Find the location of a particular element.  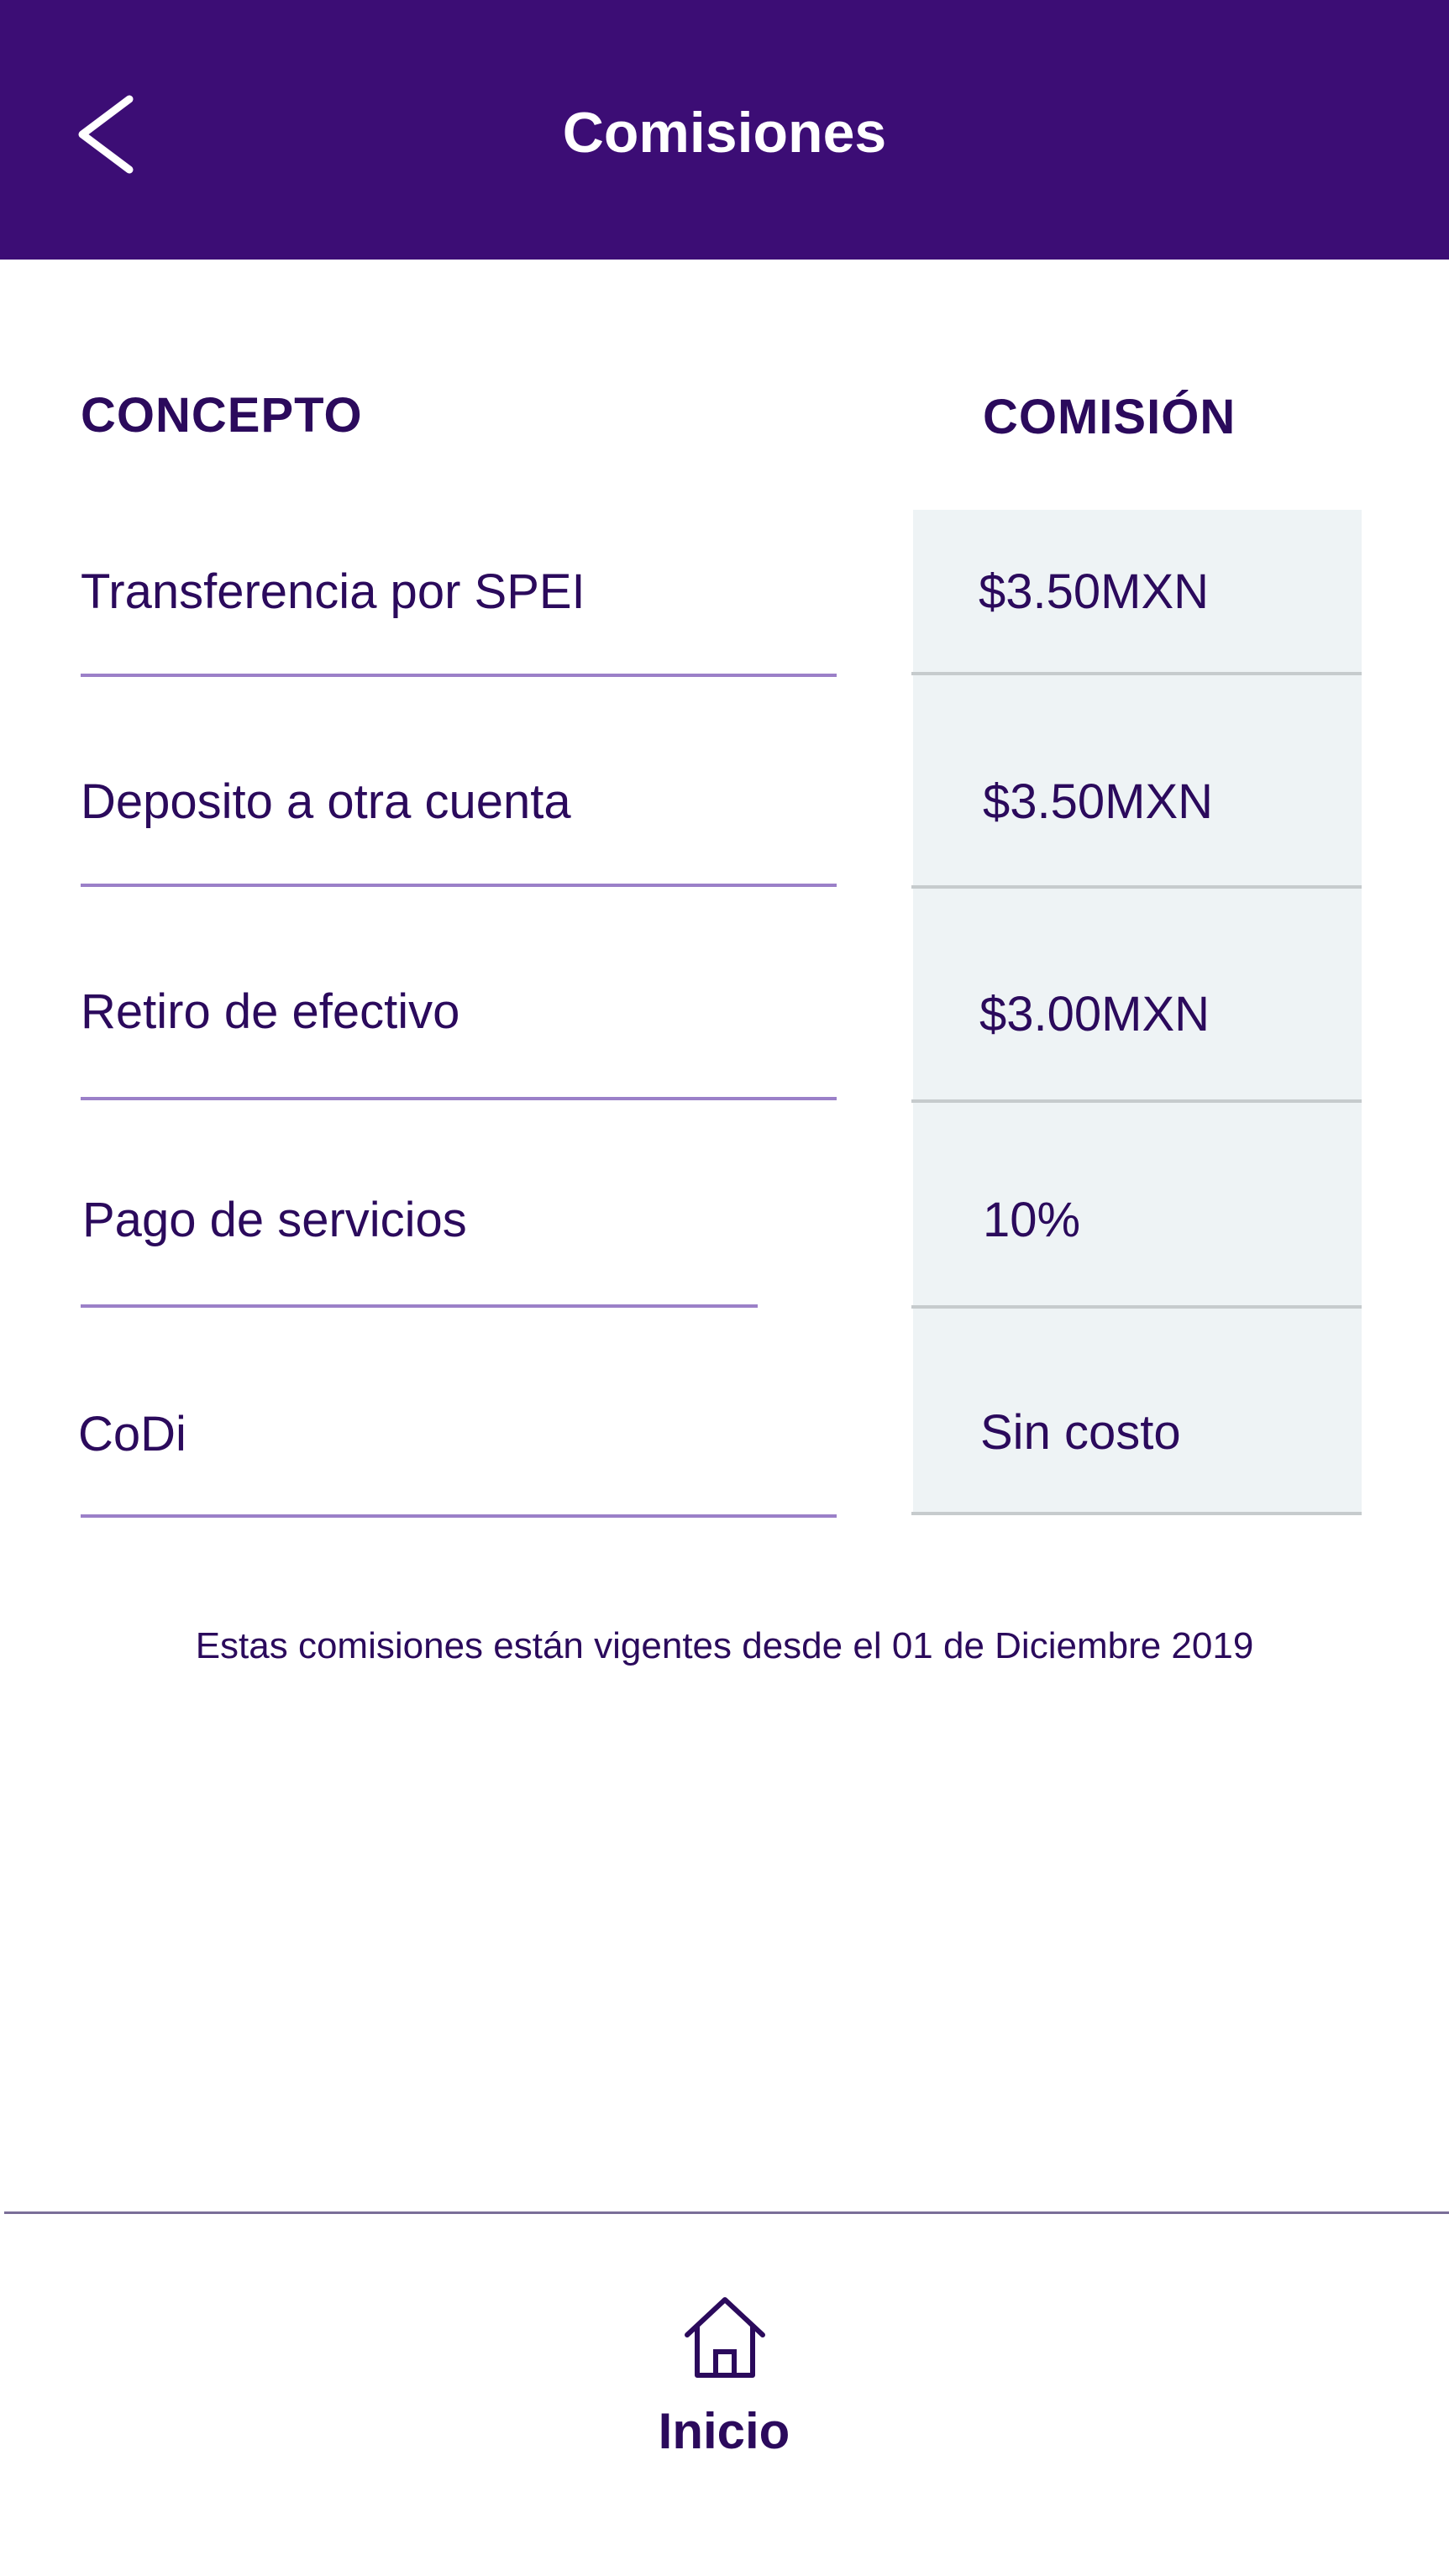

fee-value: $3.00MXN is located at coordinates (1094, 1014).